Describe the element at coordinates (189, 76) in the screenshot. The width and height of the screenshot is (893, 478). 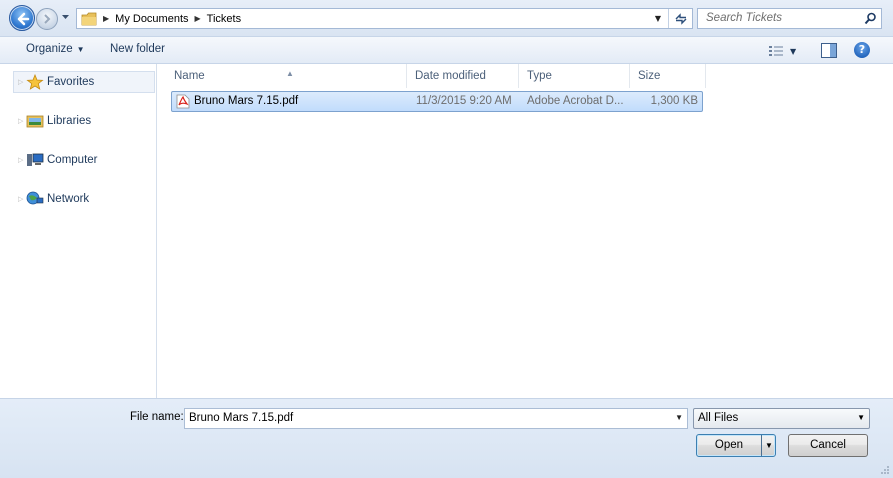
I see `column-header-label: Name` at that location.